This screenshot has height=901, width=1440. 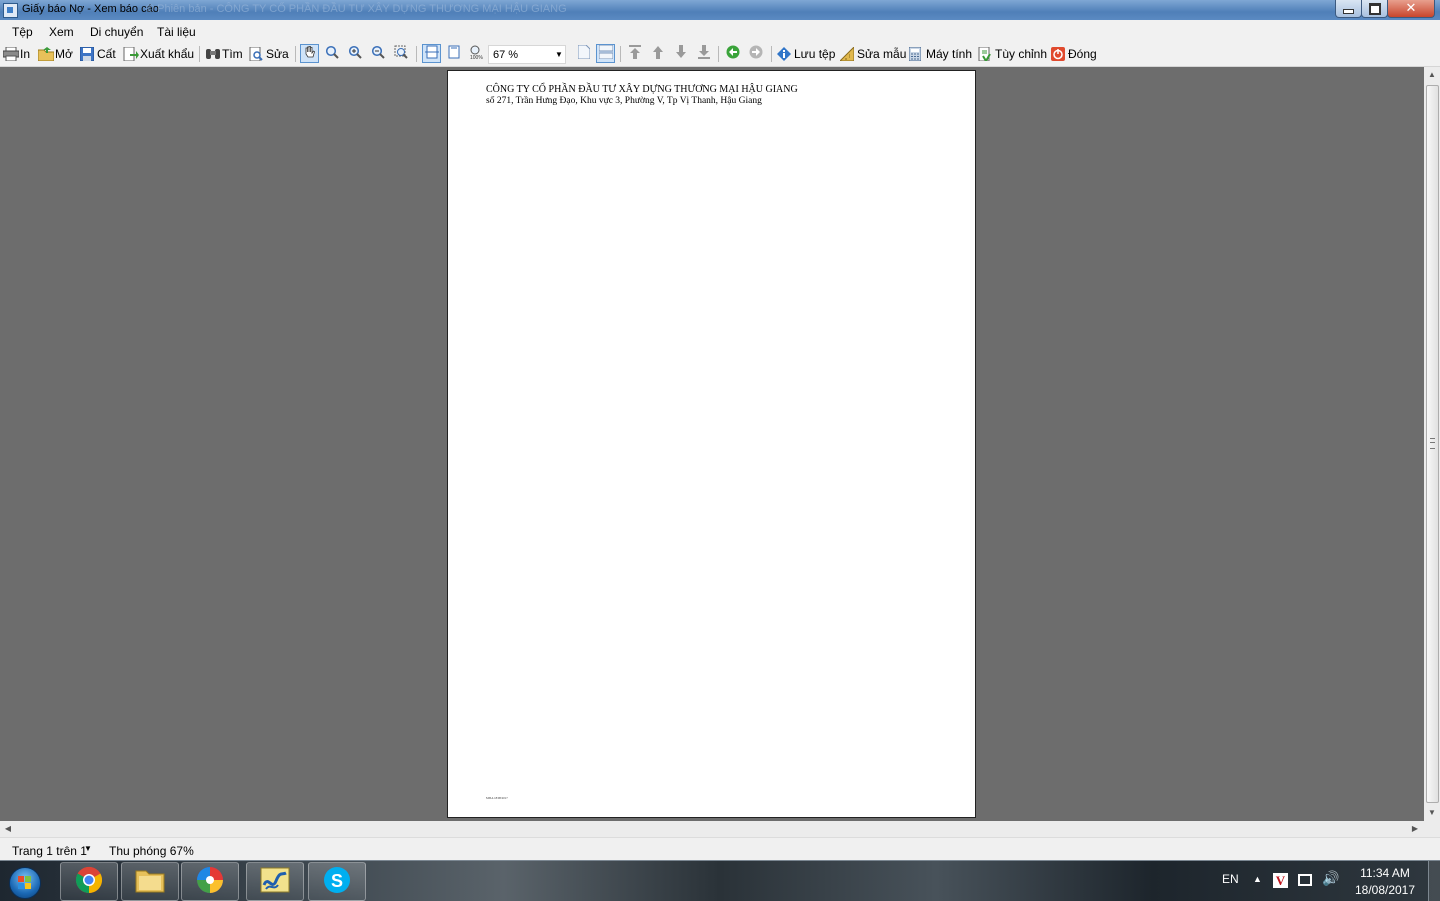 I want to click on vertical-scrollbar: ▲ ▼, so click(x=1432, y=444).